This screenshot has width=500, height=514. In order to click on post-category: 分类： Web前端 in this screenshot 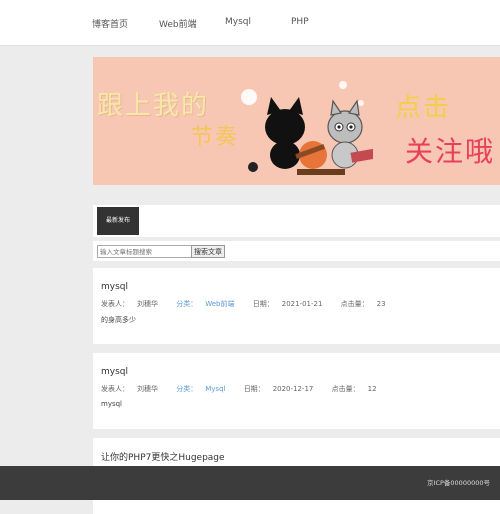, I will do `click(209, 304)`.